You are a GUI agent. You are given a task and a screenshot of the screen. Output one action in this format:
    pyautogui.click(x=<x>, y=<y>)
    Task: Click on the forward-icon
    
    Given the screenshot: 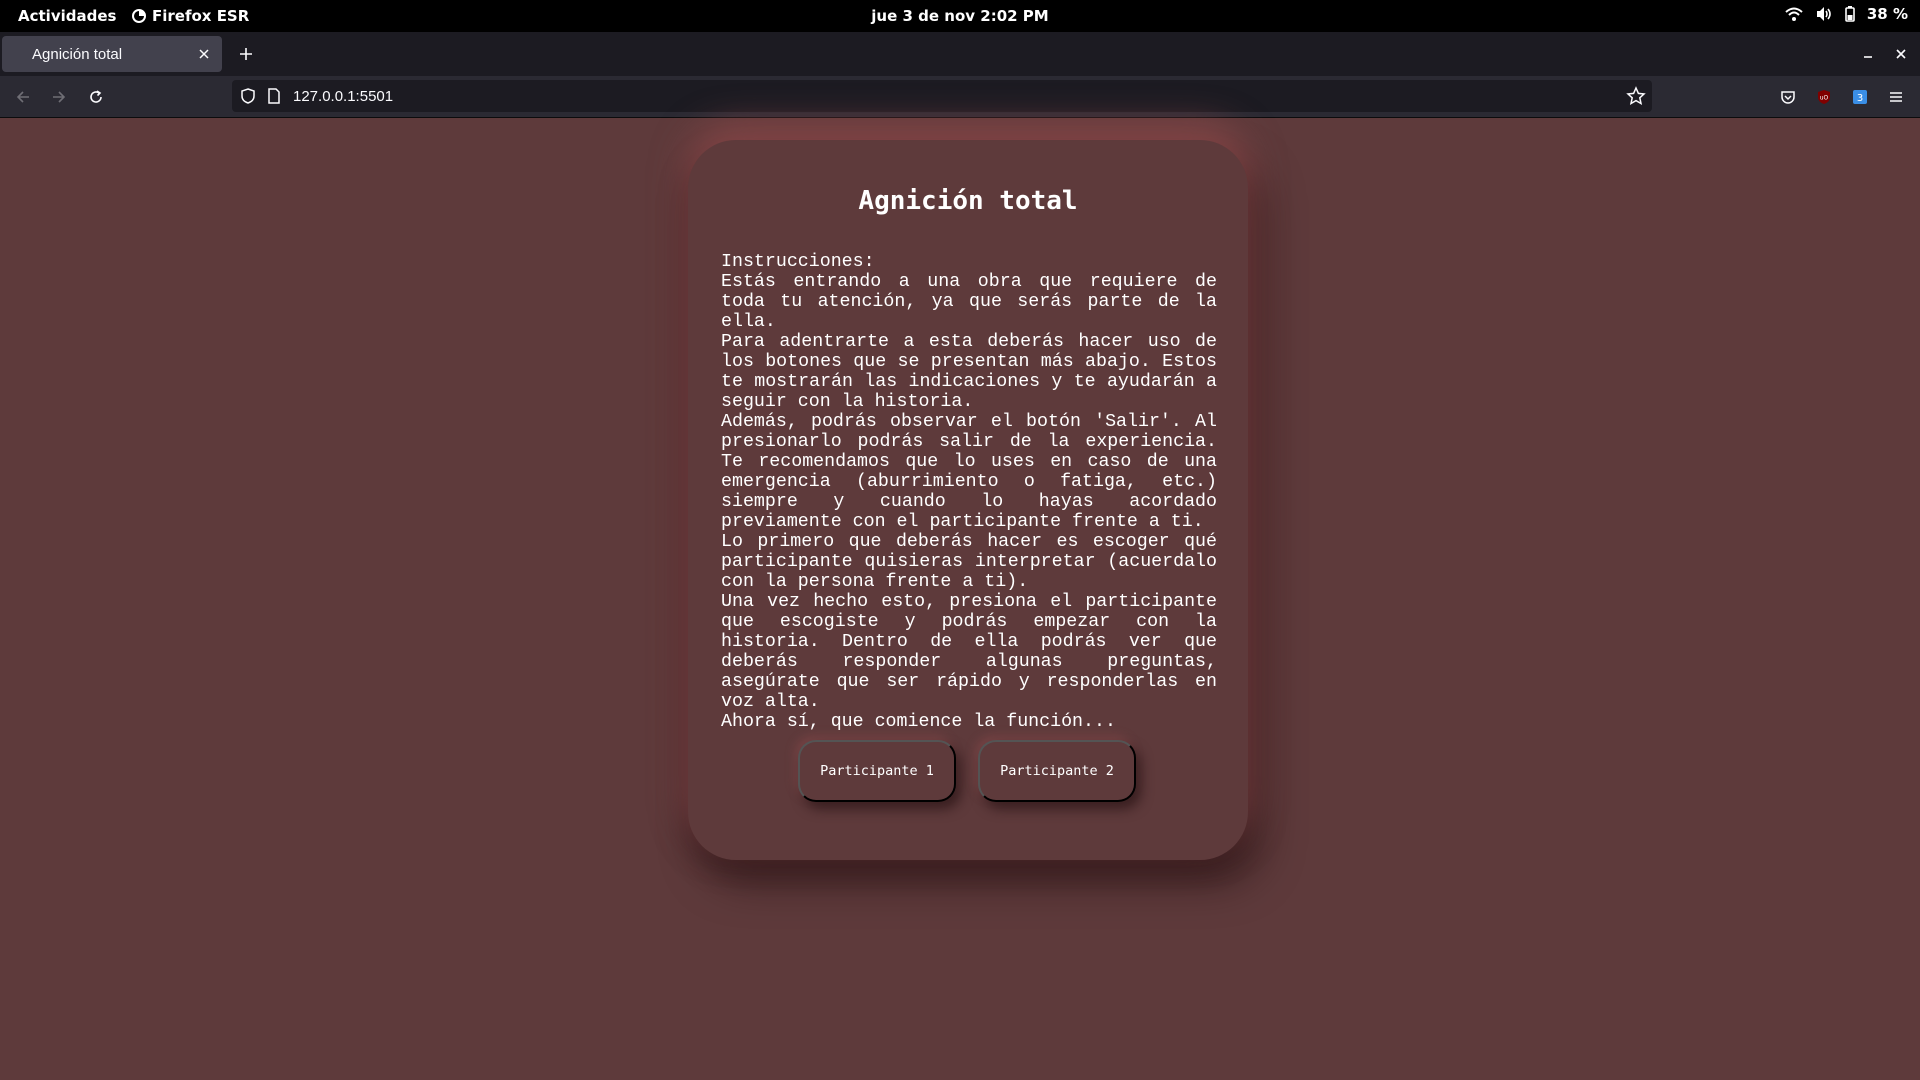 What is the action you would take?
    pyautogui.click(x=59, y=97)
    